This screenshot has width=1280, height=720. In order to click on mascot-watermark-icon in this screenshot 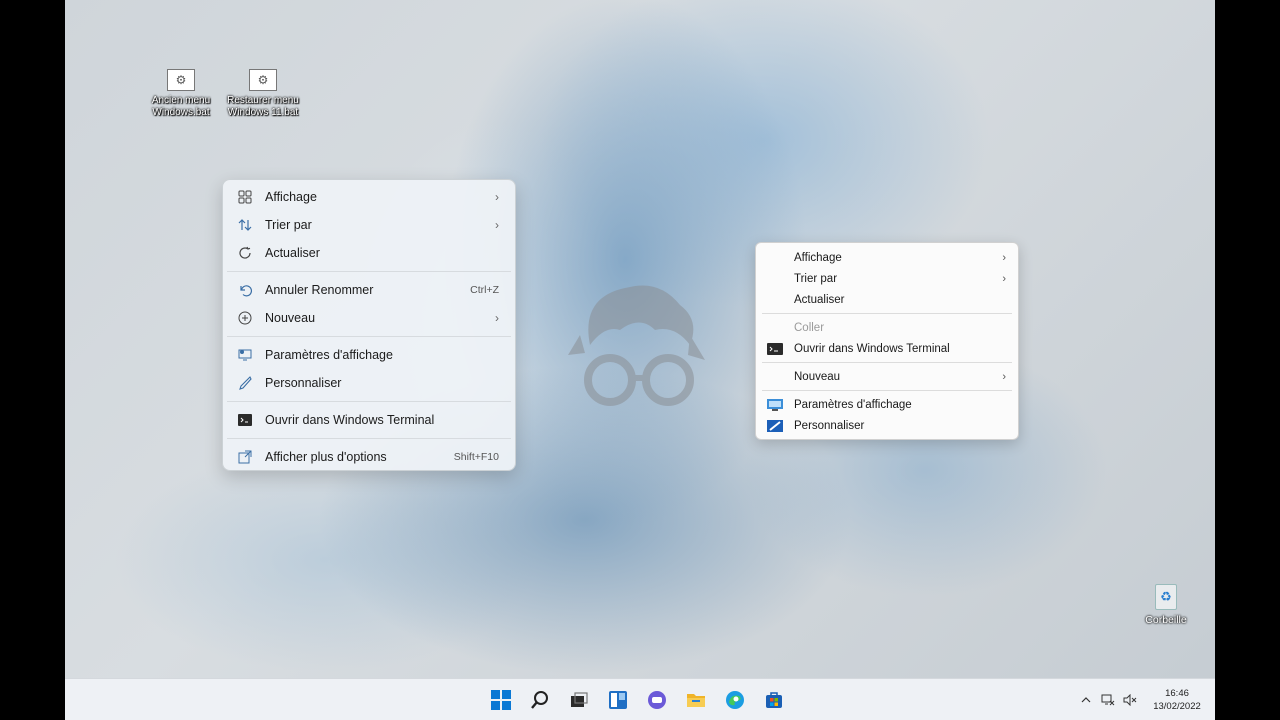, I will do `click(636, 345)`.